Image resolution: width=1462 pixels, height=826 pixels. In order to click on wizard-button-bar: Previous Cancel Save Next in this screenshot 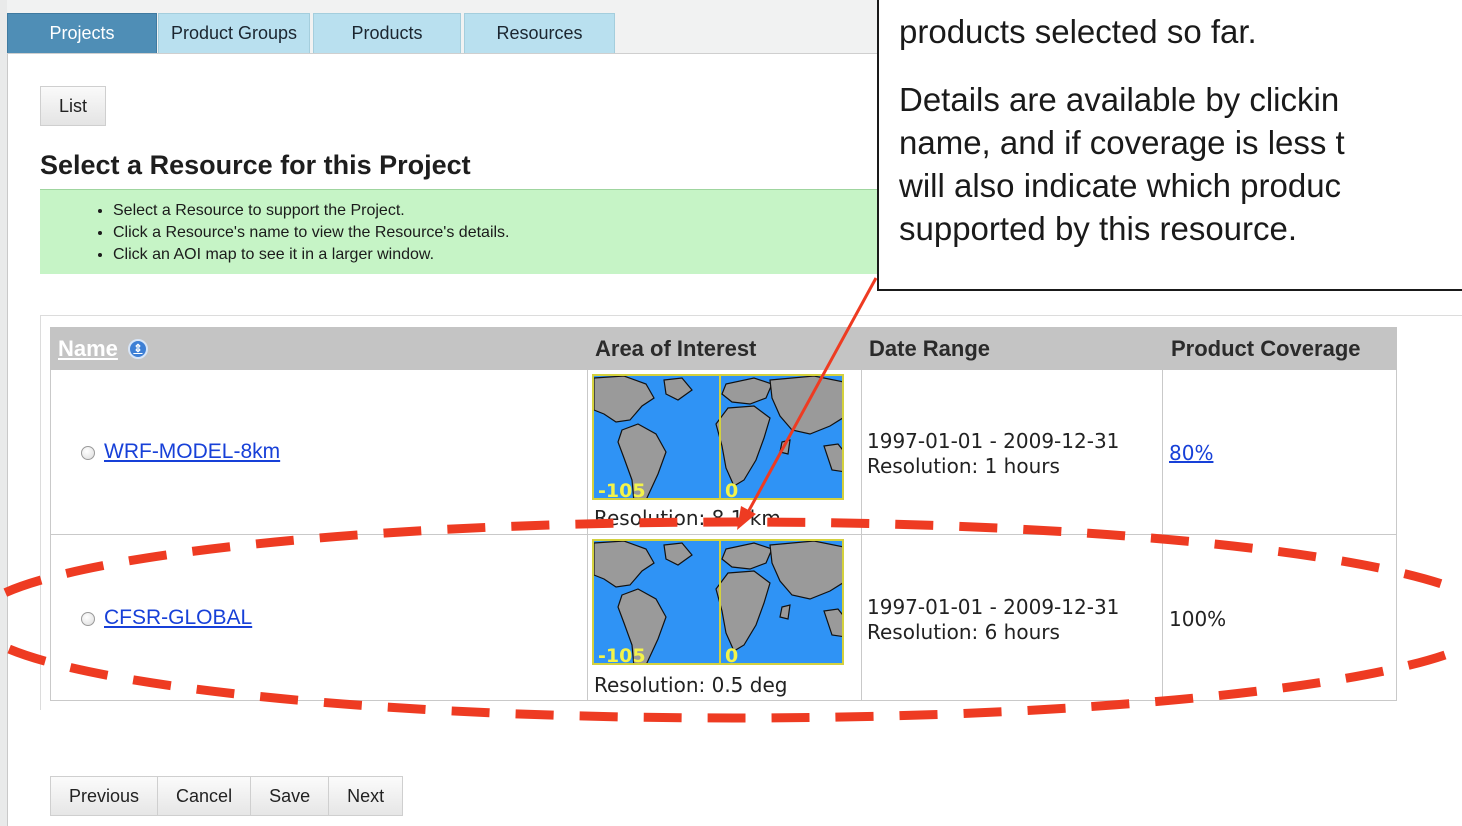, I will do `click(227, 796)`.